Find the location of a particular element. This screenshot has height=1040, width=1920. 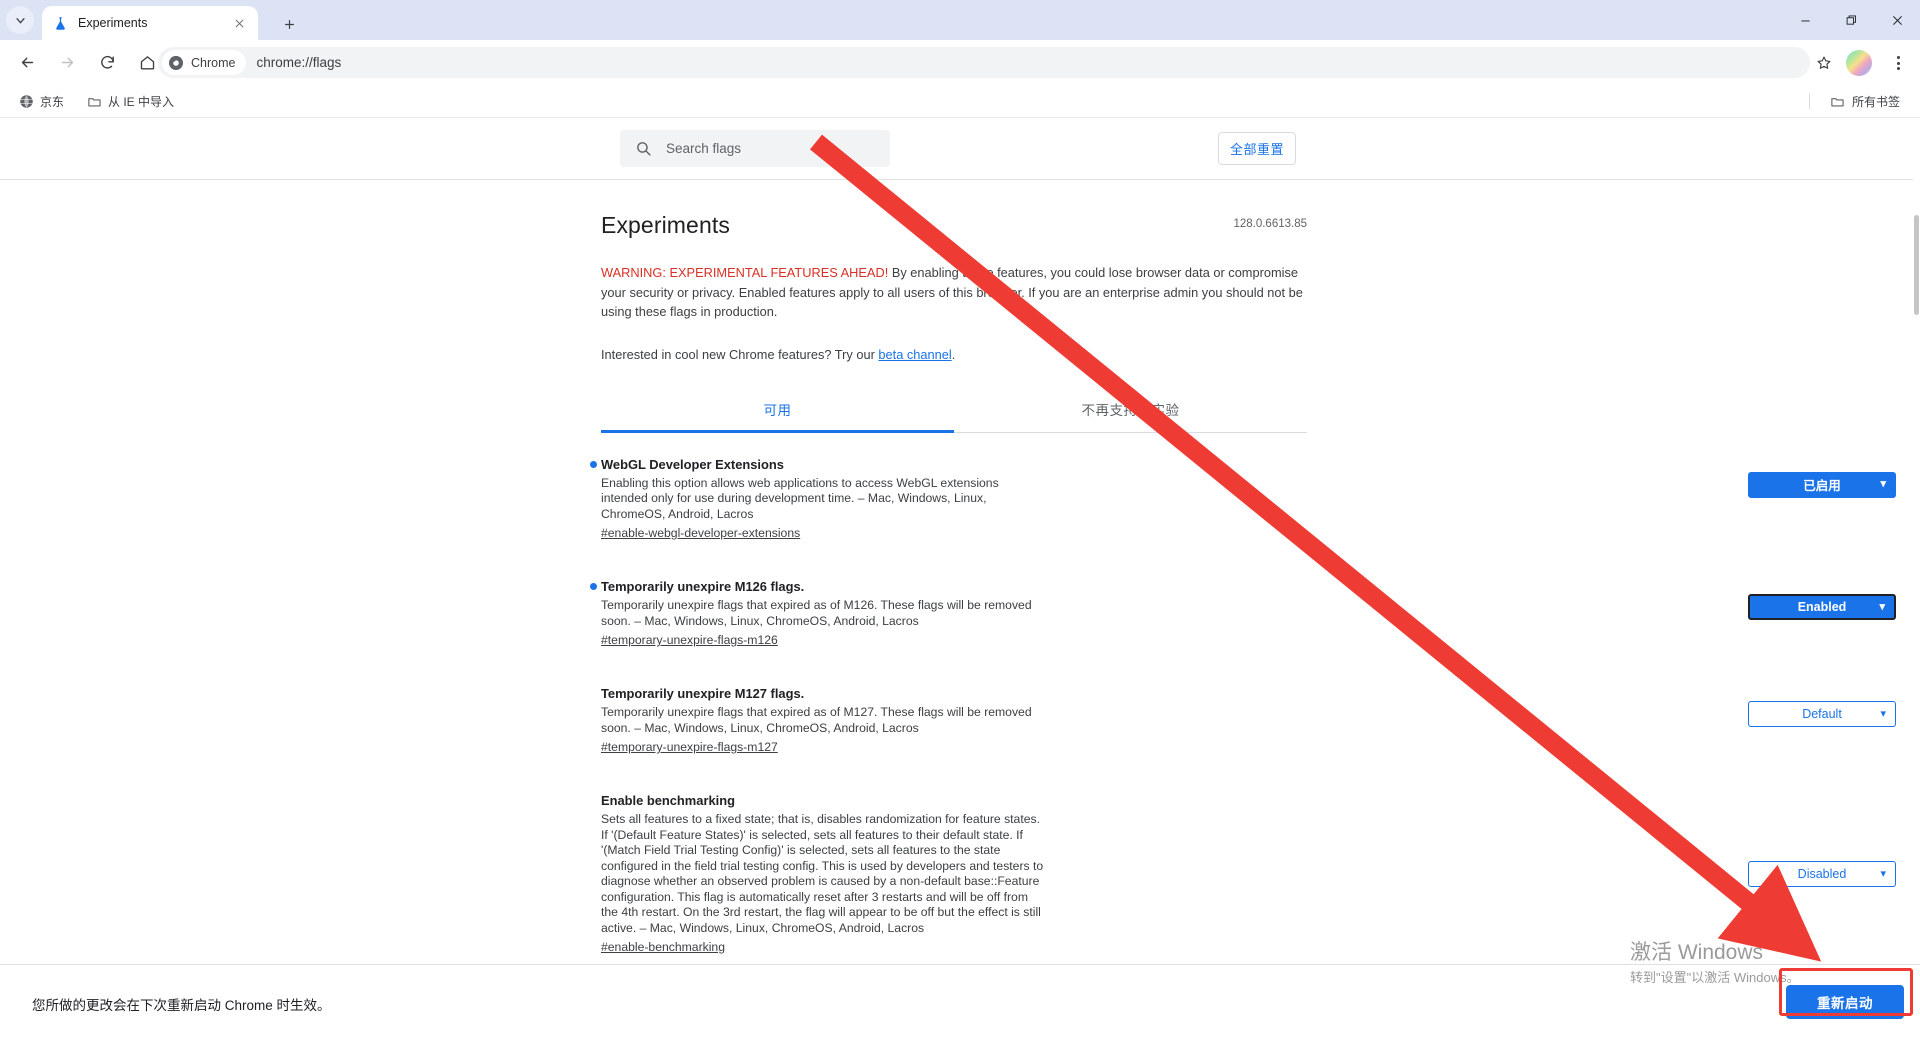

search-icon is located at coordinates (644, 149).